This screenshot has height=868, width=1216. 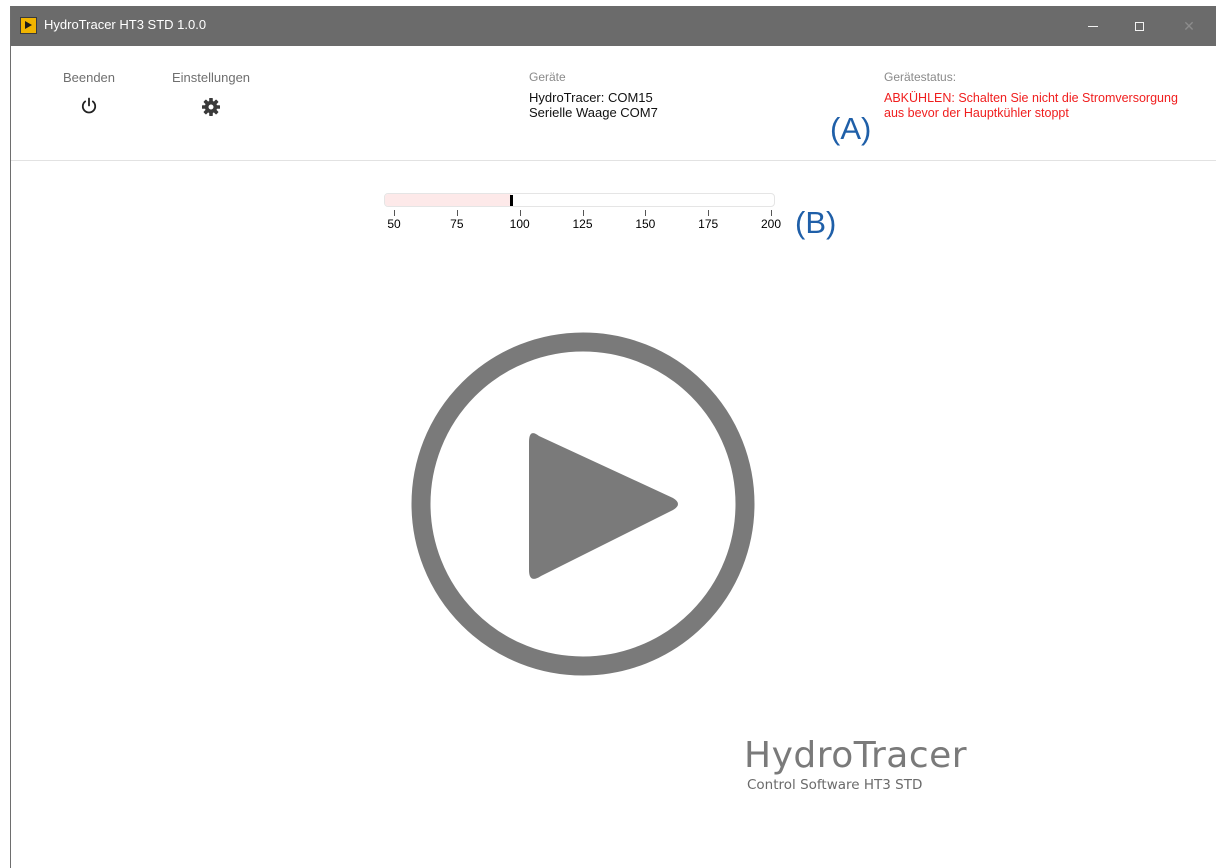 What do you see at coordinates (591, 97) in the screenshot?
I see `device-item: HydroTracer: COM15` at bounding box center [591, 97].